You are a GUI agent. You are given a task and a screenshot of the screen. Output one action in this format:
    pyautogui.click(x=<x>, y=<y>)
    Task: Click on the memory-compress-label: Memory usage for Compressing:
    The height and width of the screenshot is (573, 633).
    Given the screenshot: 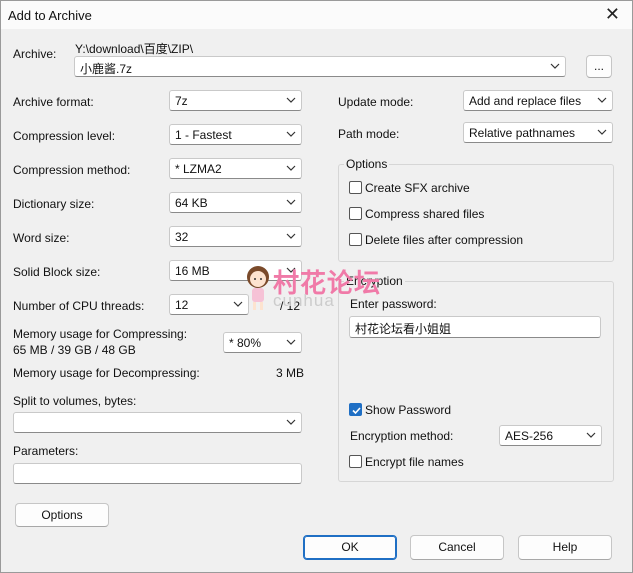 What is the action you would take?
    pyautogui.click(x=100, y=334)
    